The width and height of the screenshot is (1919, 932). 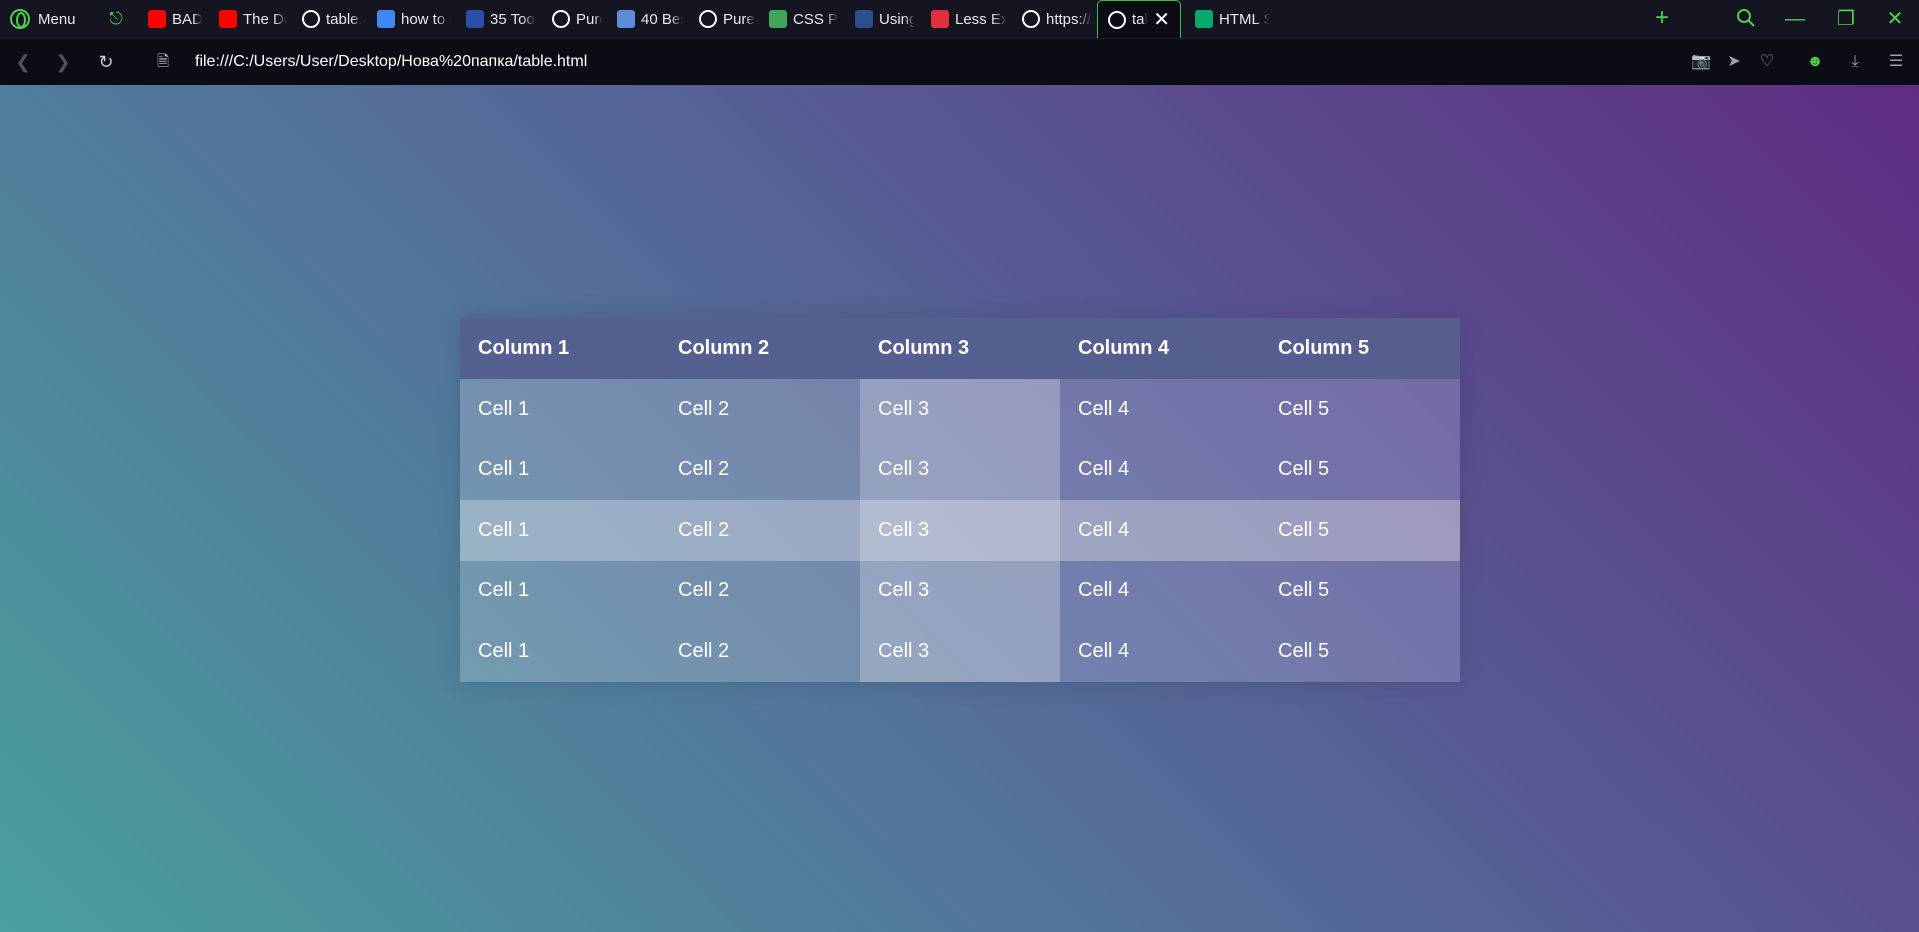 I want to click on close-tab-icon: ✕, so click(x=1161, y=20).